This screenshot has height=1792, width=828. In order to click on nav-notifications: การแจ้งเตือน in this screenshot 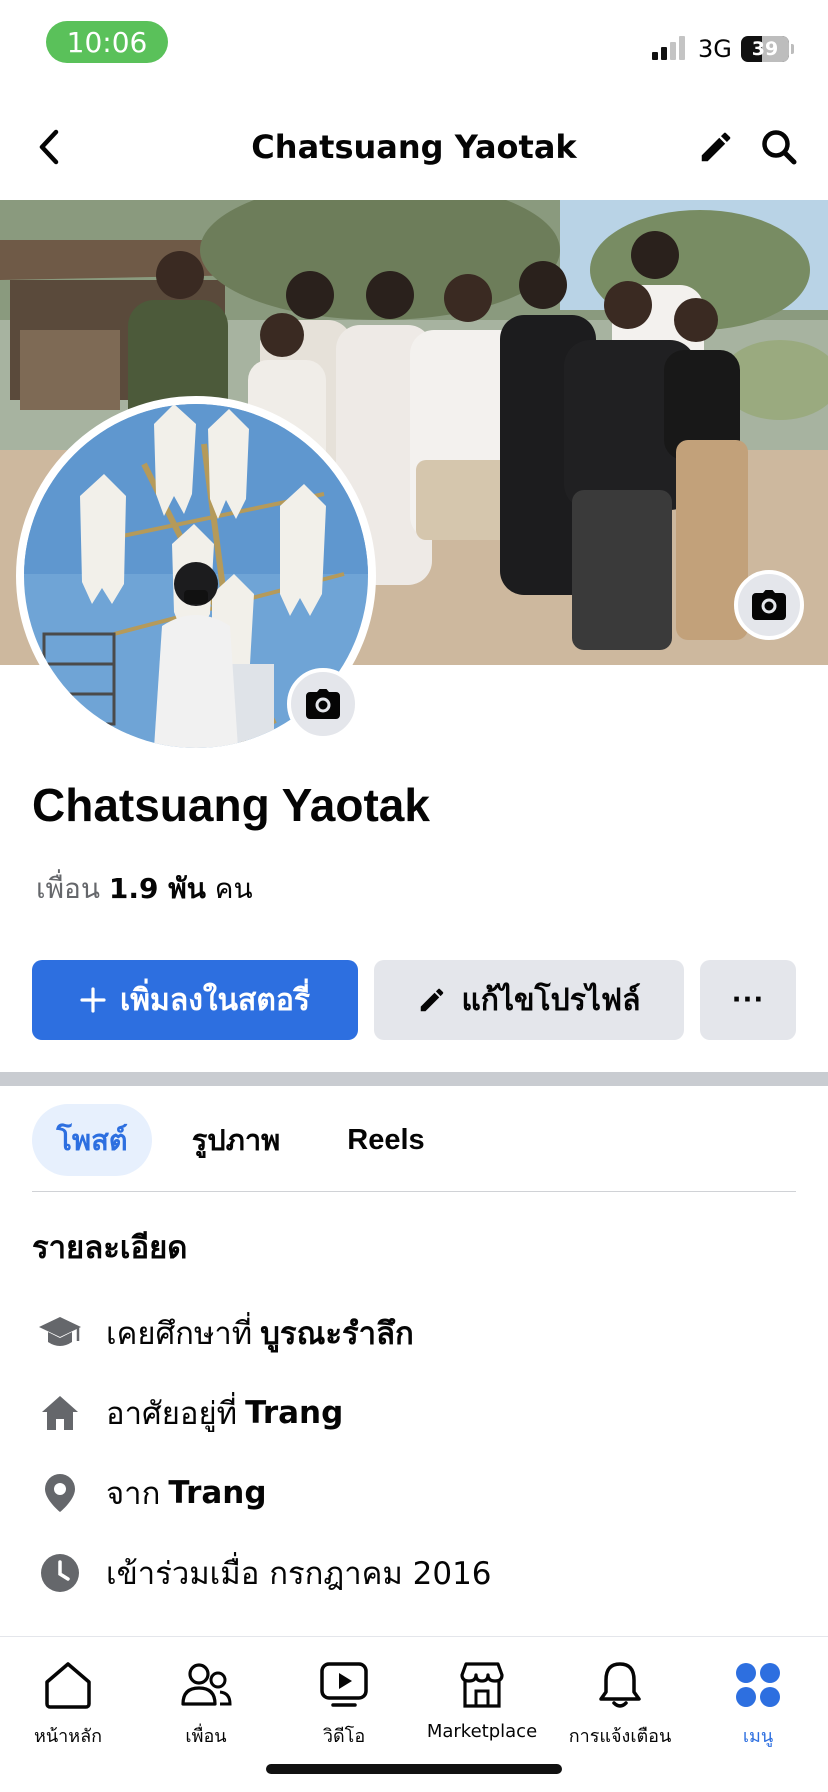, I will do `click(620, 1703)`.